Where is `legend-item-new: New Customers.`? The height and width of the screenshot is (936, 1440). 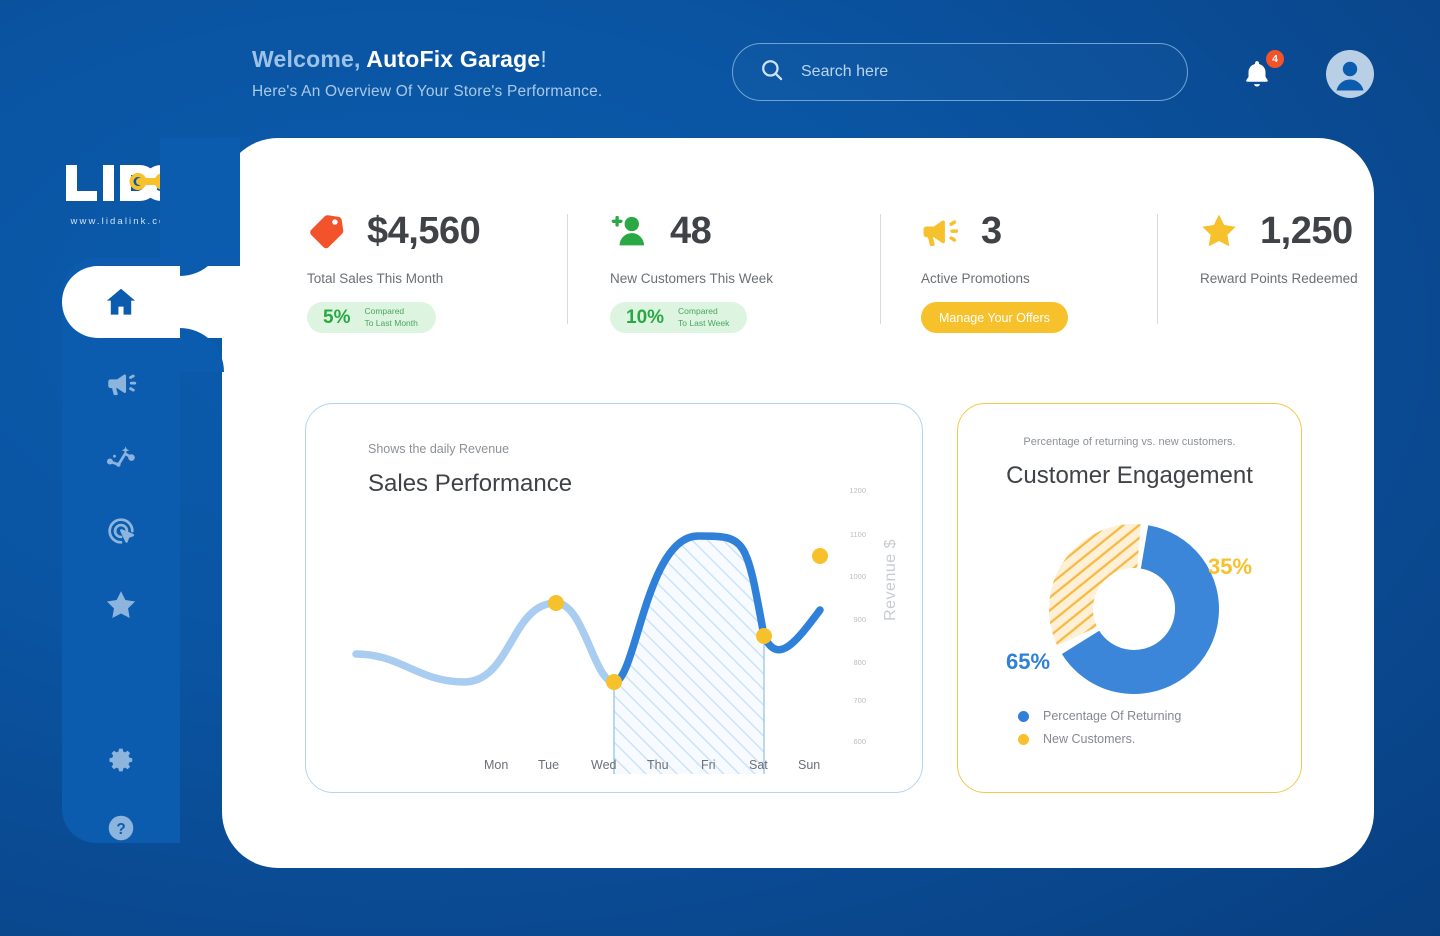
legend-item-new: New Customers. is located at coordinates (1099, 739).